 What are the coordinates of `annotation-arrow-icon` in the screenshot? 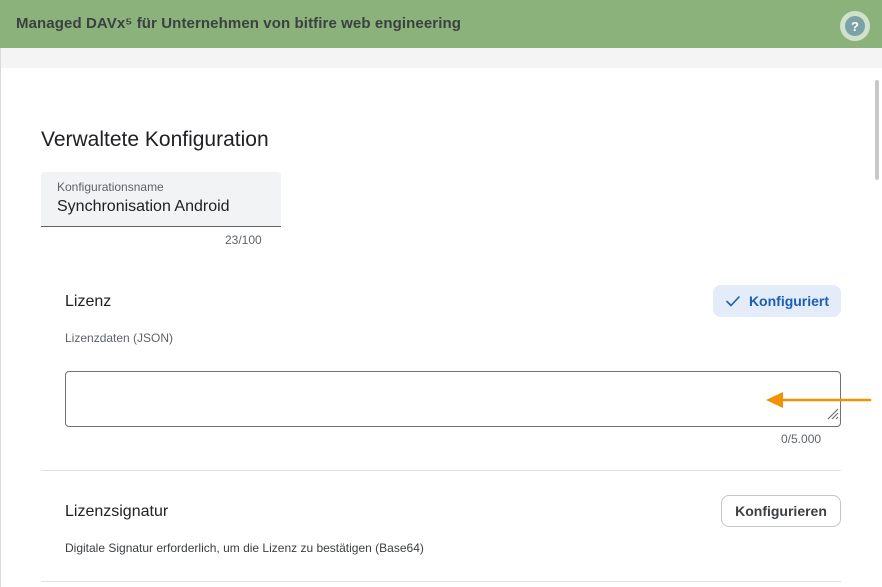 It's located at (818, 402).